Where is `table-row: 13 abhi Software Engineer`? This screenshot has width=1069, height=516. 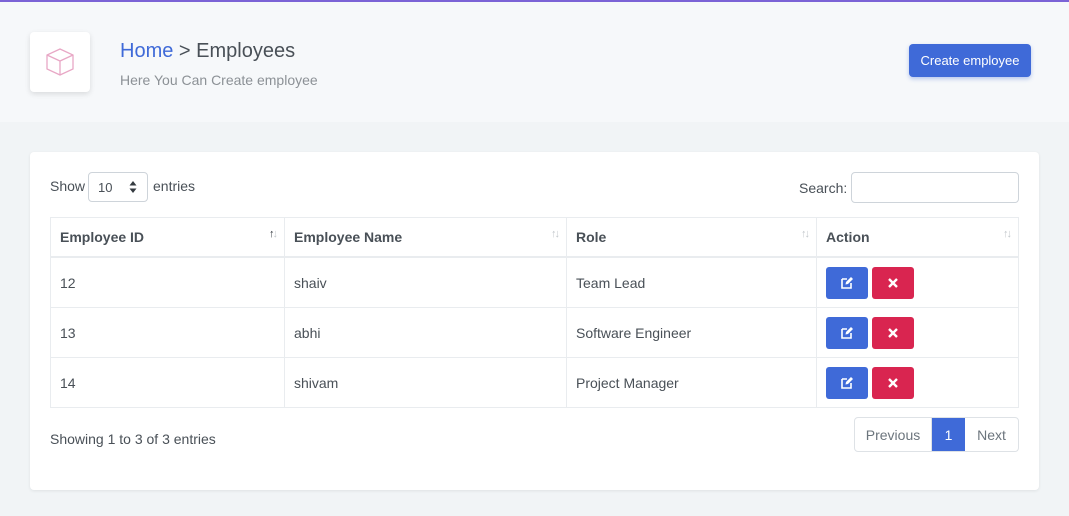
table-row: 13 abhi Software Engineer is located at coordinates (534, 332).